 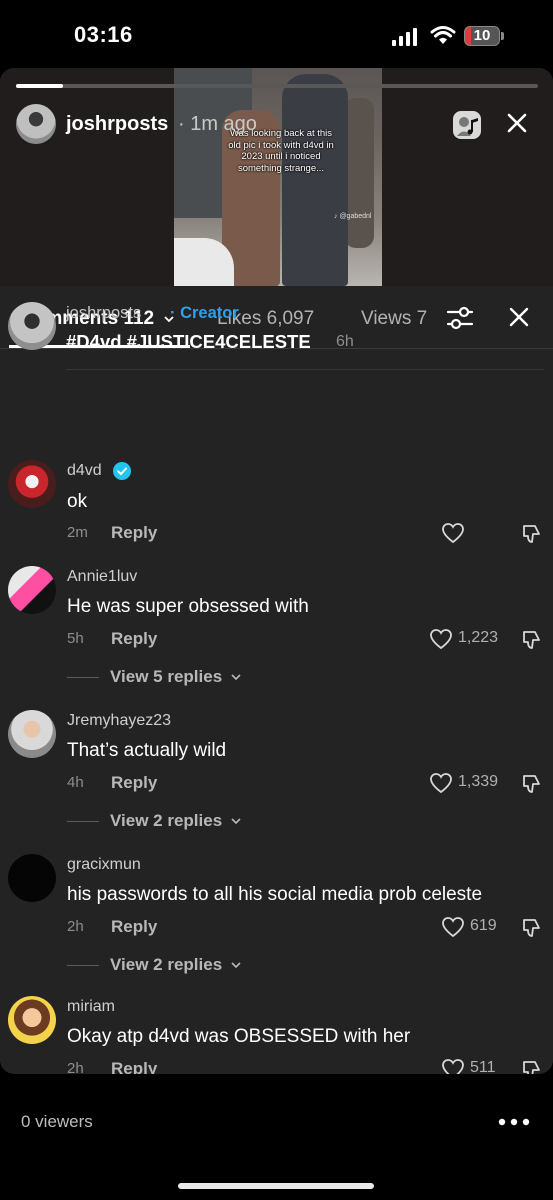 I want to click on like-count: 511, so click(x=483, y=1066).